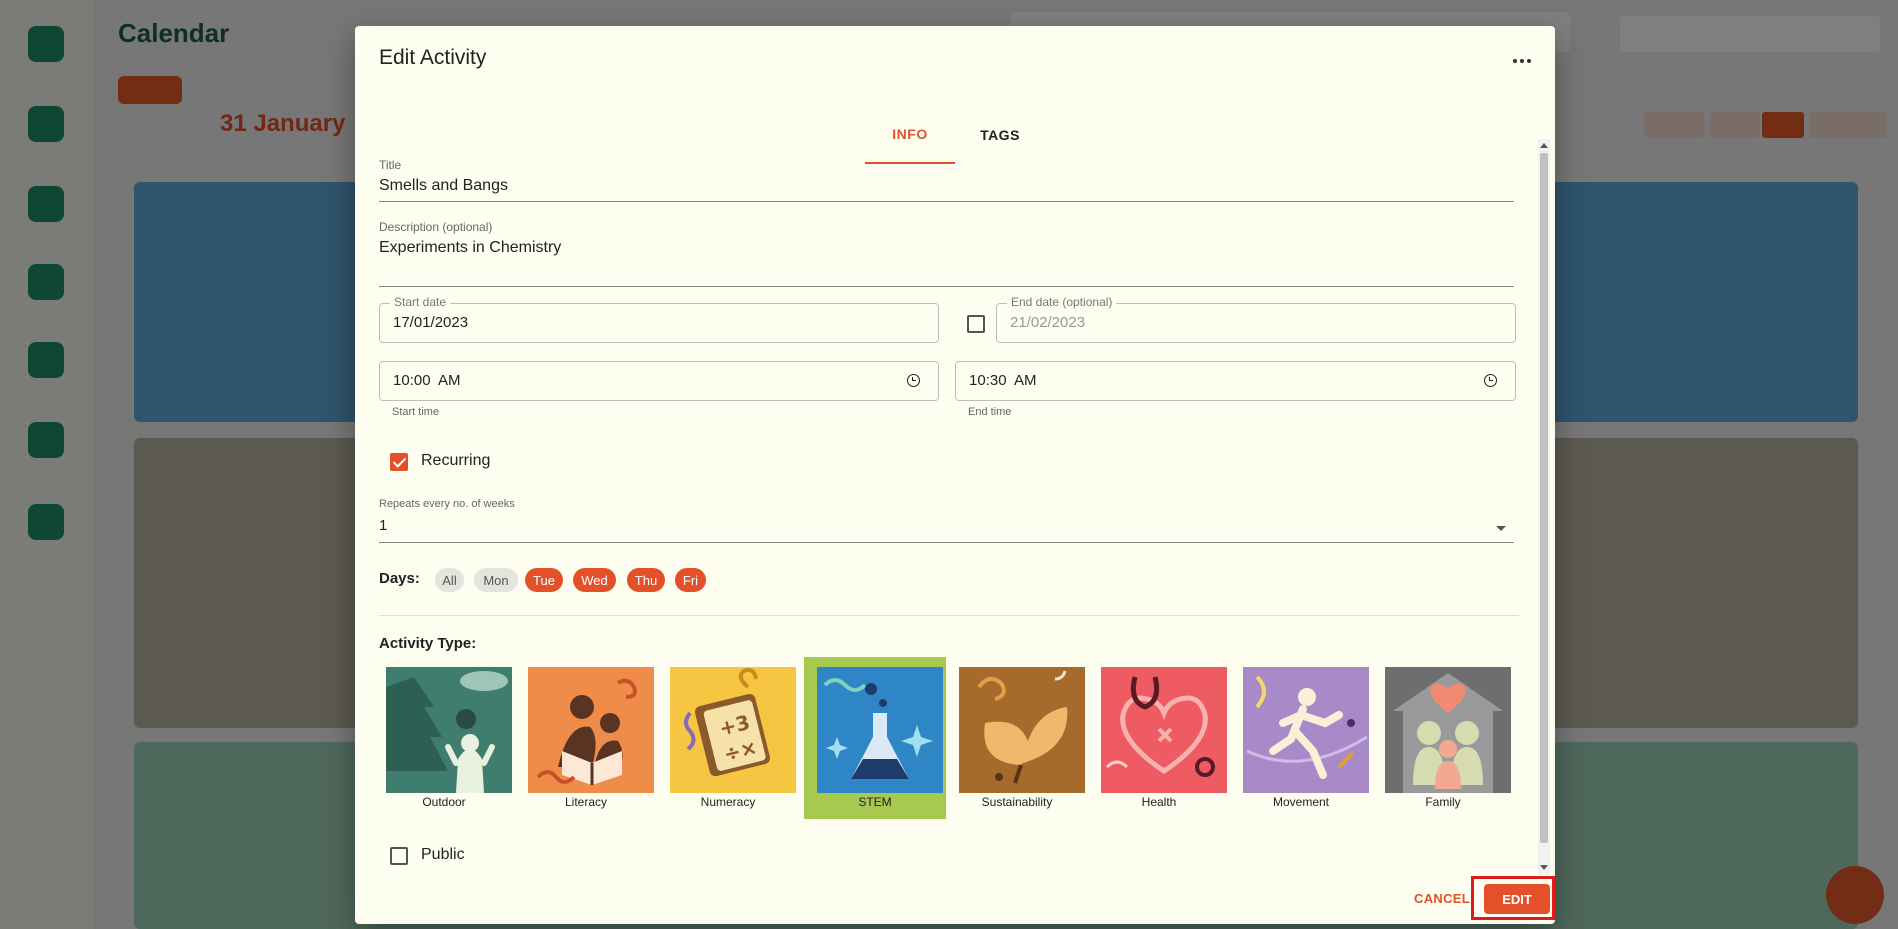 The image size is (1898, 929). I want to click on activity-type-movement: Movement, so click(1301, 738).